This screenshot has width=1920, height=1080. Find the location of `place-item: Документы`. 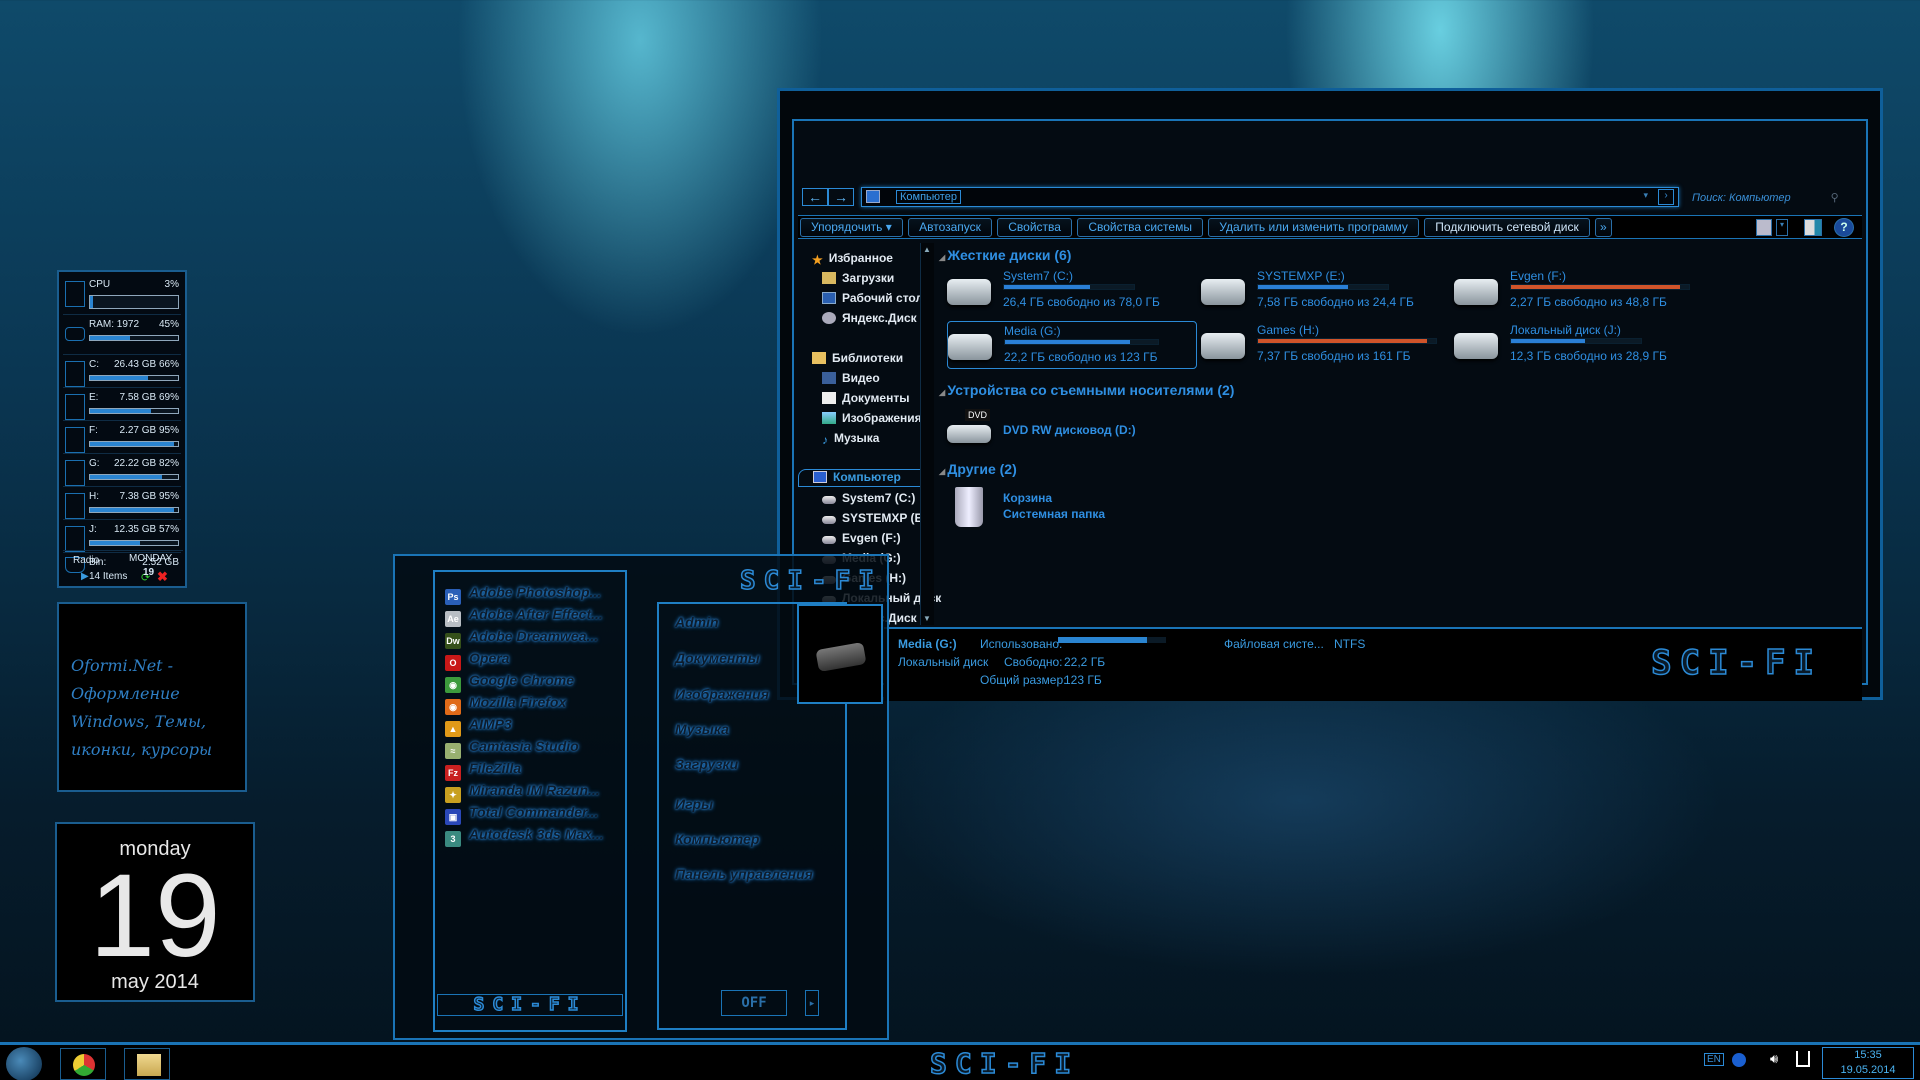

place-item: Документы is located at coordinates (717, 658).